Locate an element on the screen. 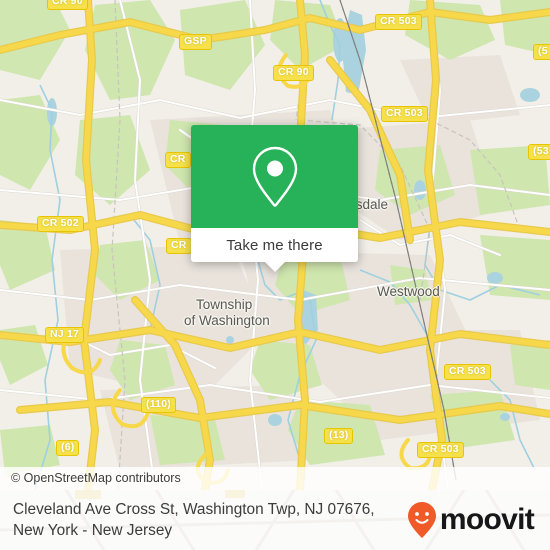  moovit-wordmark: moovit is located at coordinates (487, 519).